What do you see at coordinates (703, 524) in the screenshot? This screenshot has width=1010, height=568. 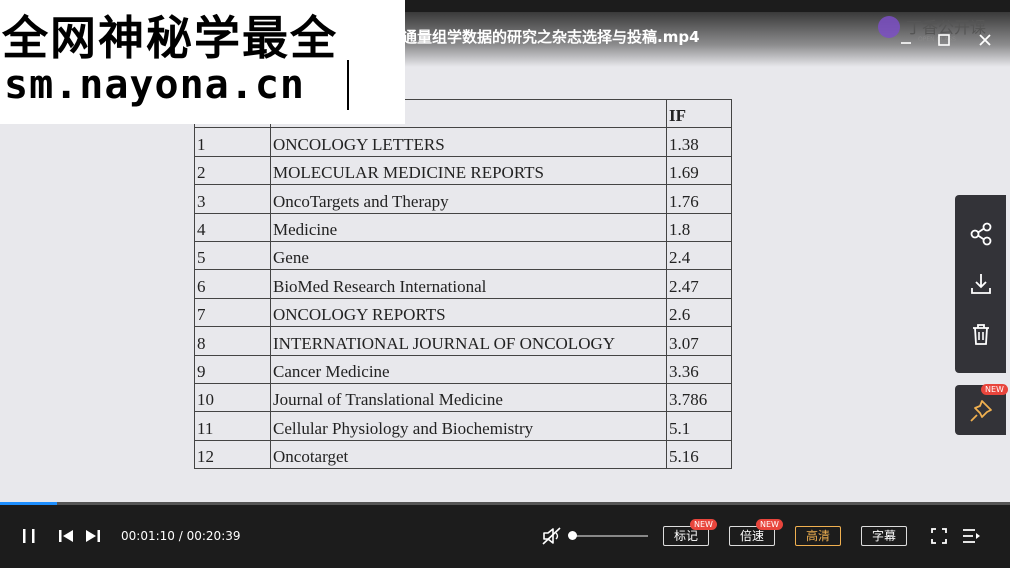 I see `mark-new-badge: NEW` at bounding box center [703, 524].